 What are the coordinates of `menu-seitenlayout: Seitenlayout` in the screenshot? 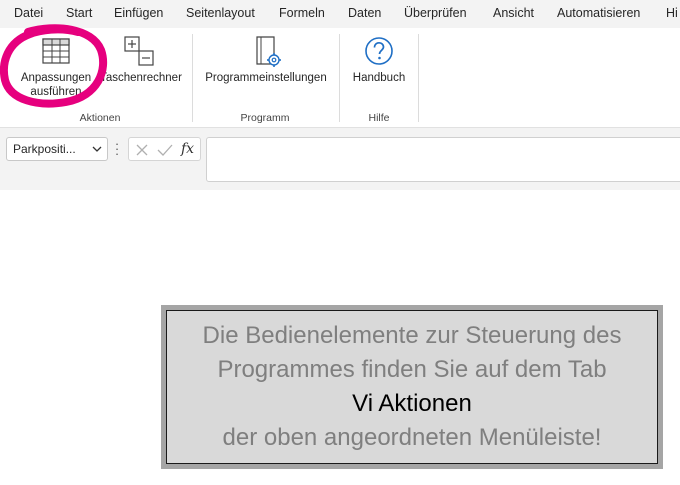 It's located at (220, 13).